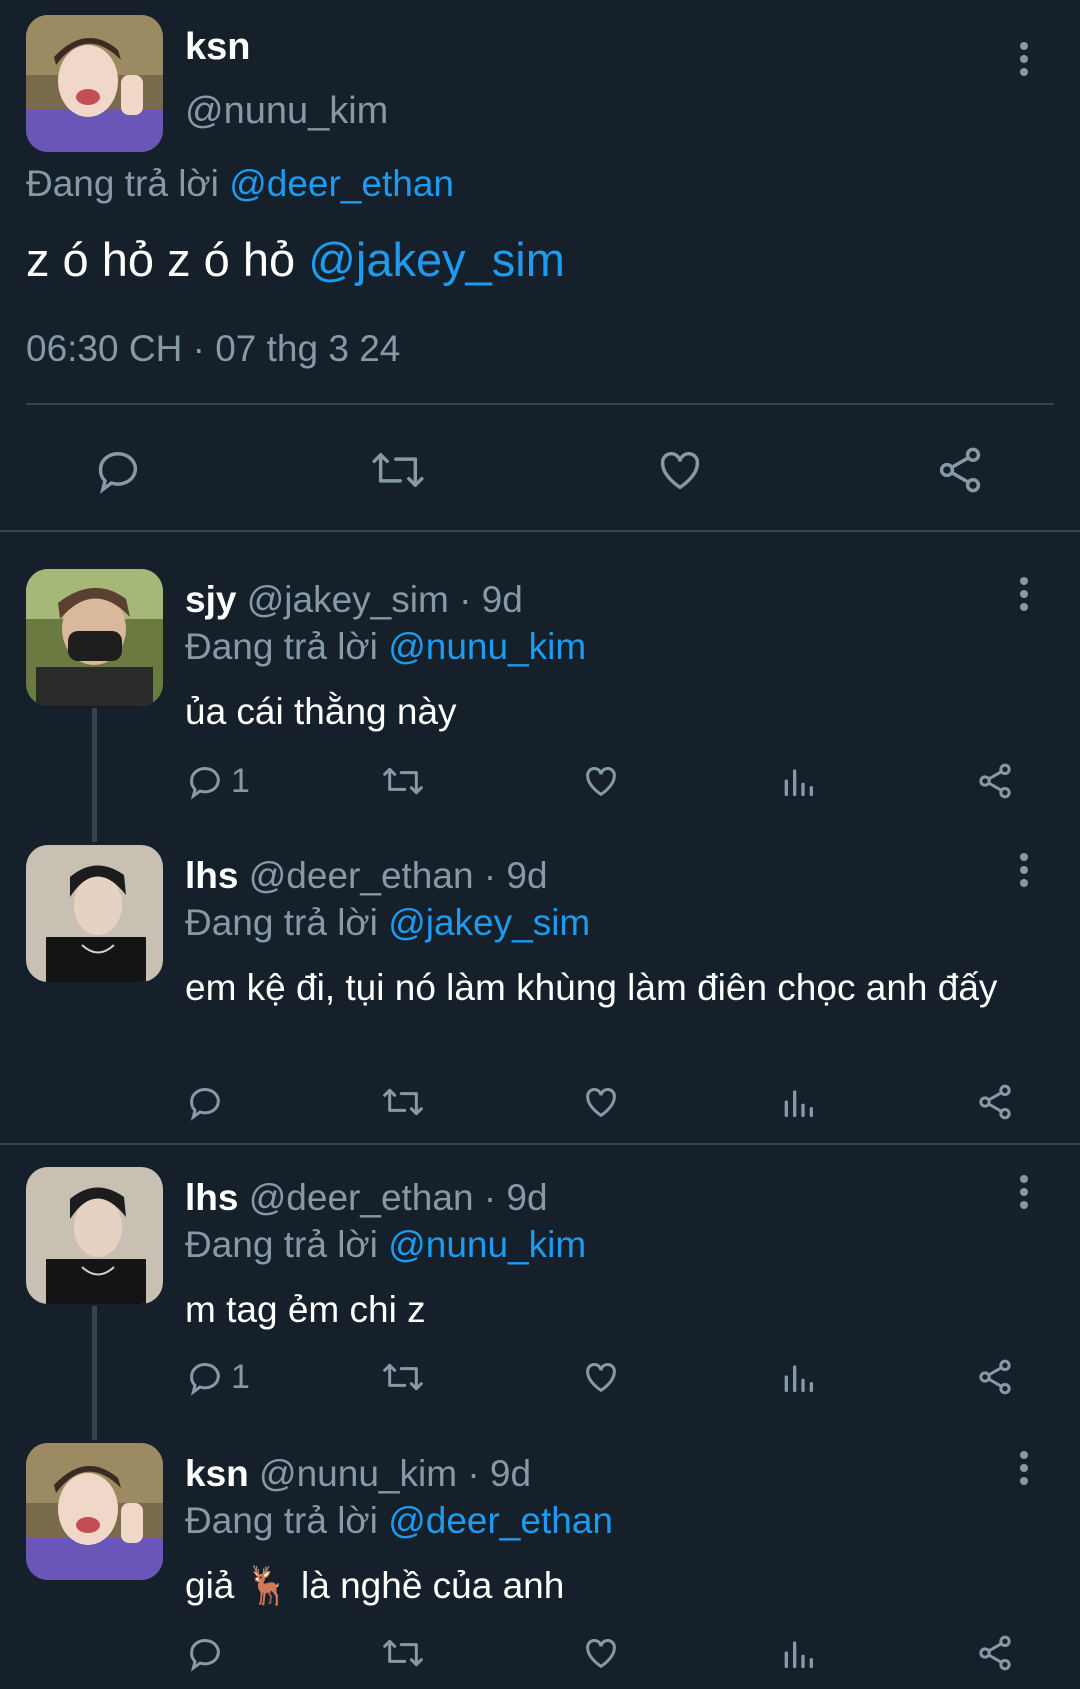 The height and width of the screenshot is (1689, 1080). Describe the element at coordinates (436, 259) in the screenshot. I see `tweet-mention: @jakey_sim` at that location.